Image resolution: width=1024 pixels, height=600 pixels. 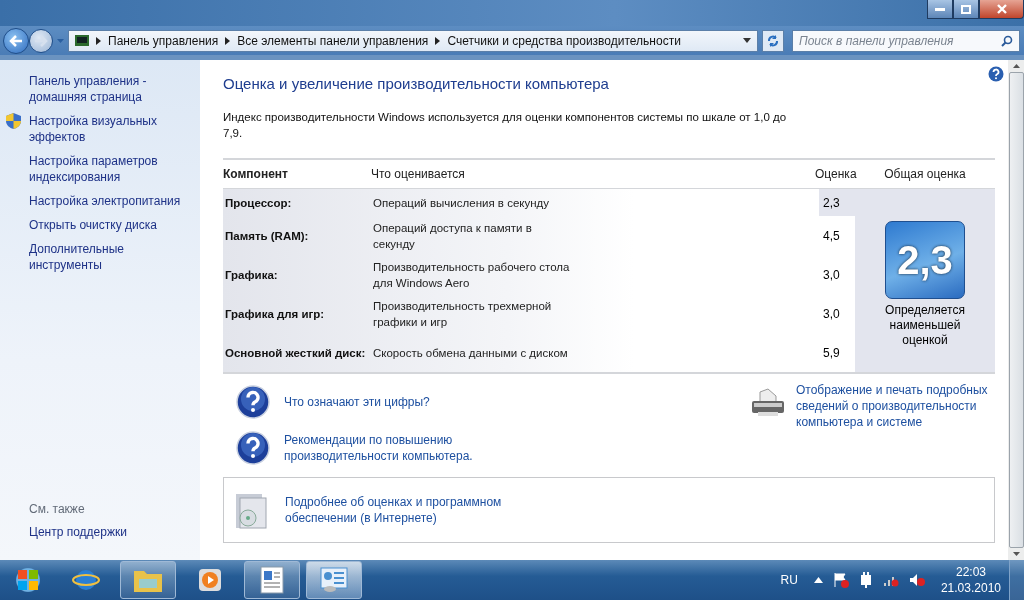 What do you see at coordinates (831, 353) in the screenshot?
I see `score-cell-text: 5,9` at bounding box center [831, 353].